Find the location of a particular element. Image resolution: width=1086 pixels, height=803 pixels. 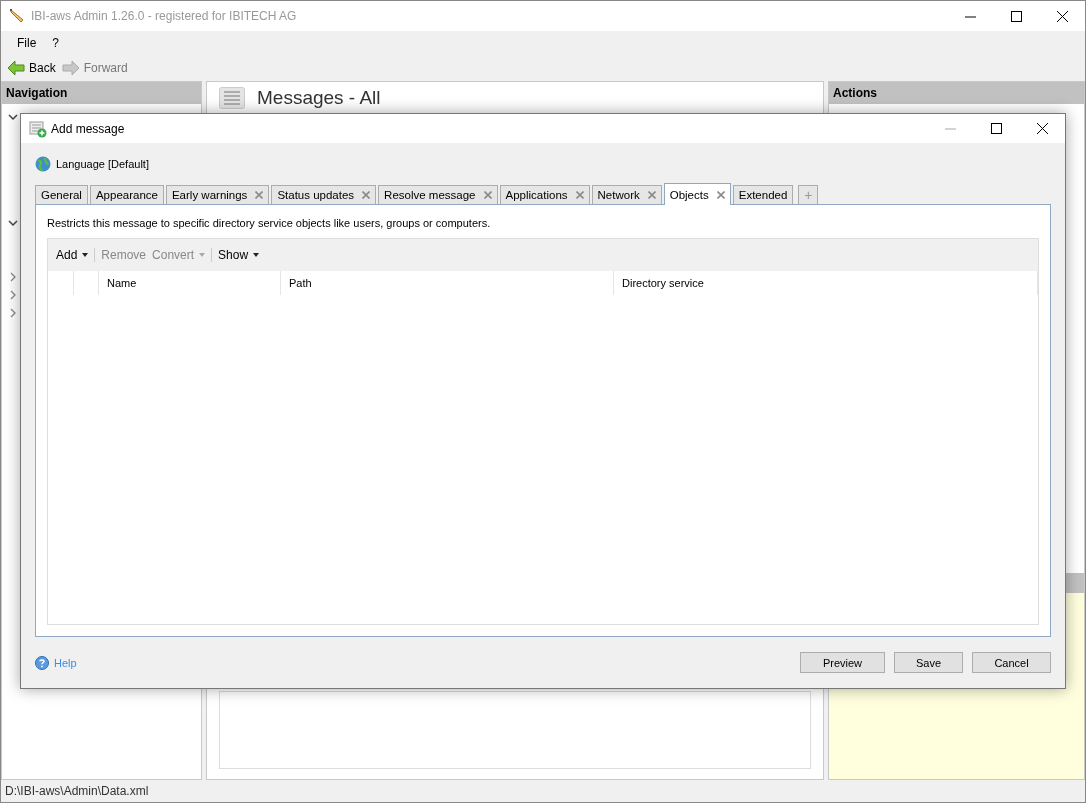

pencil-icon is located at coordinates (17, 16).